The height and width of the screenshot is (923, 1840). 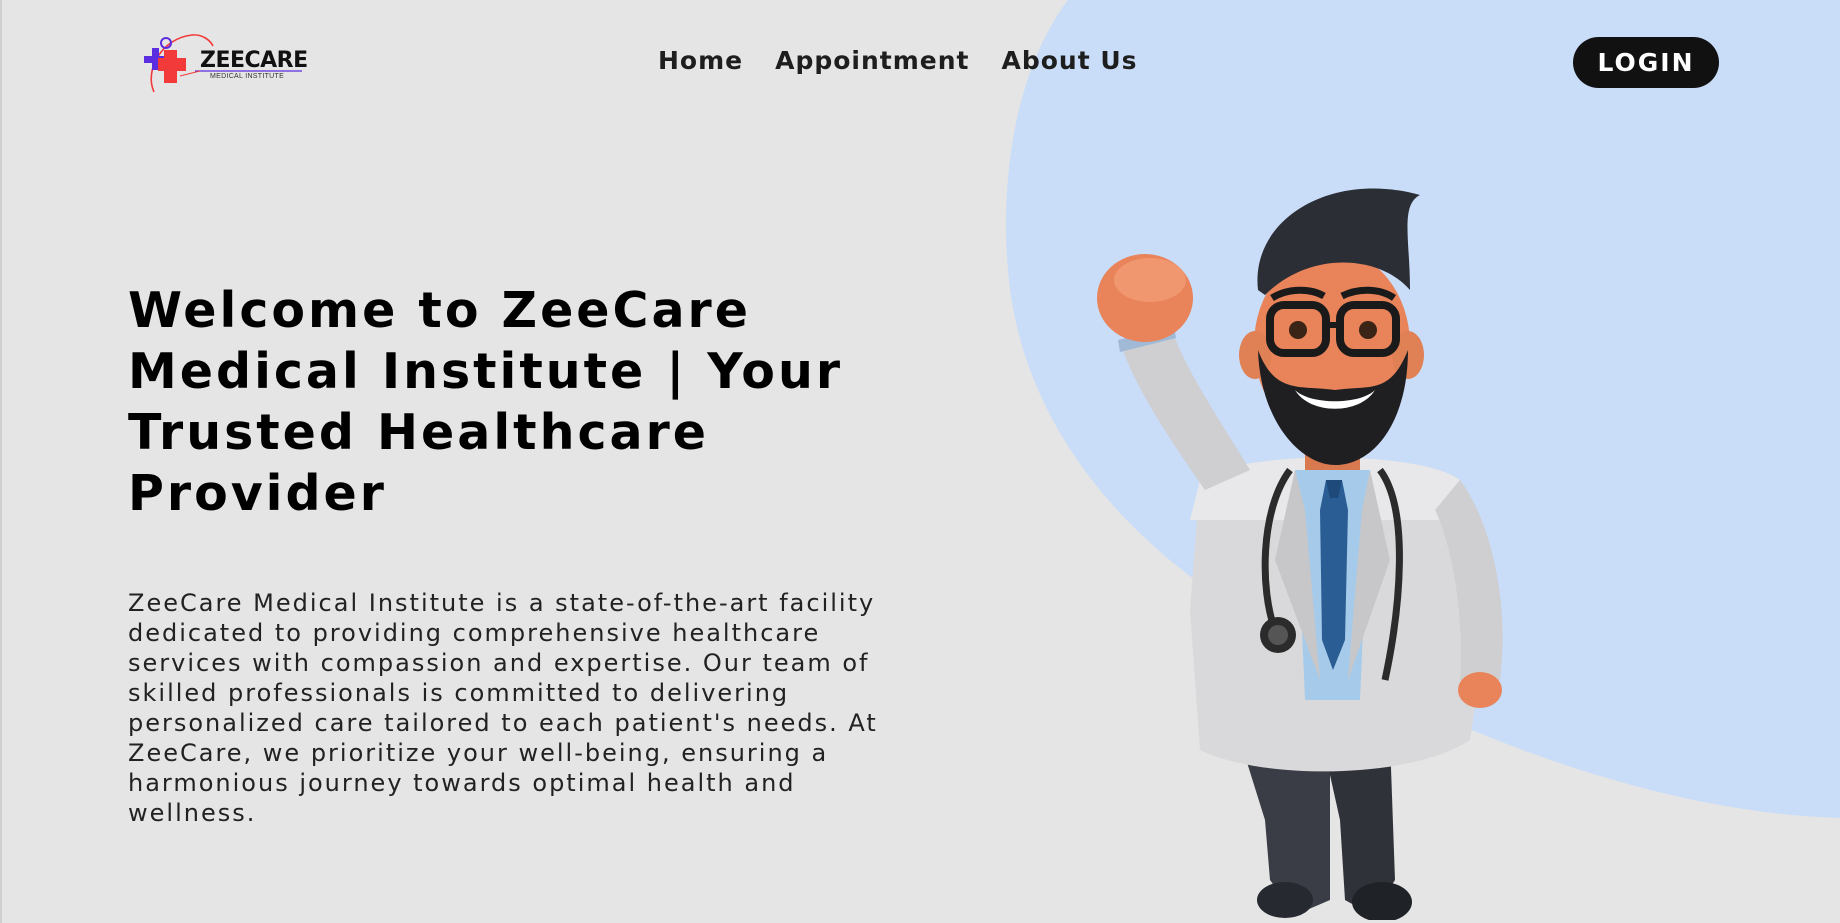 What do you see at coordinates (872, 60) in the screenshot?
I see `nav-appointment: Appointment` at bounding box center [872, 60].